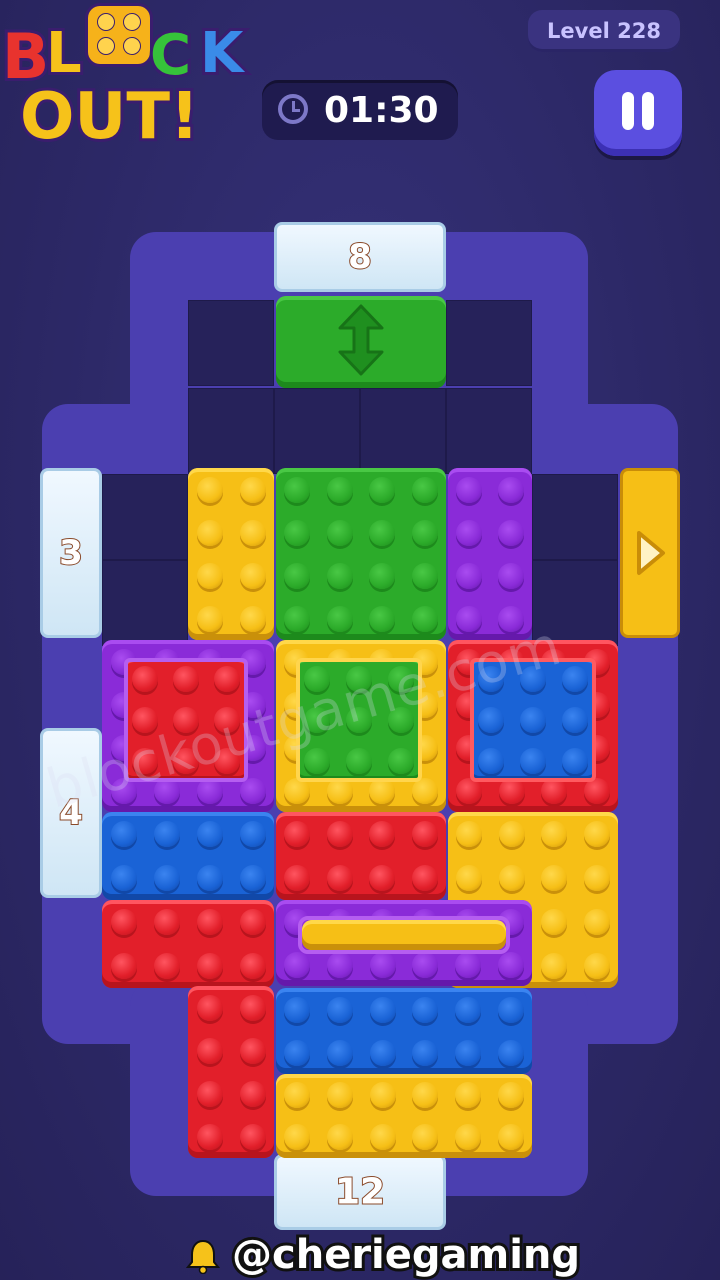  I want to click on gate-left-upper-count: 3, so click(71, 553).